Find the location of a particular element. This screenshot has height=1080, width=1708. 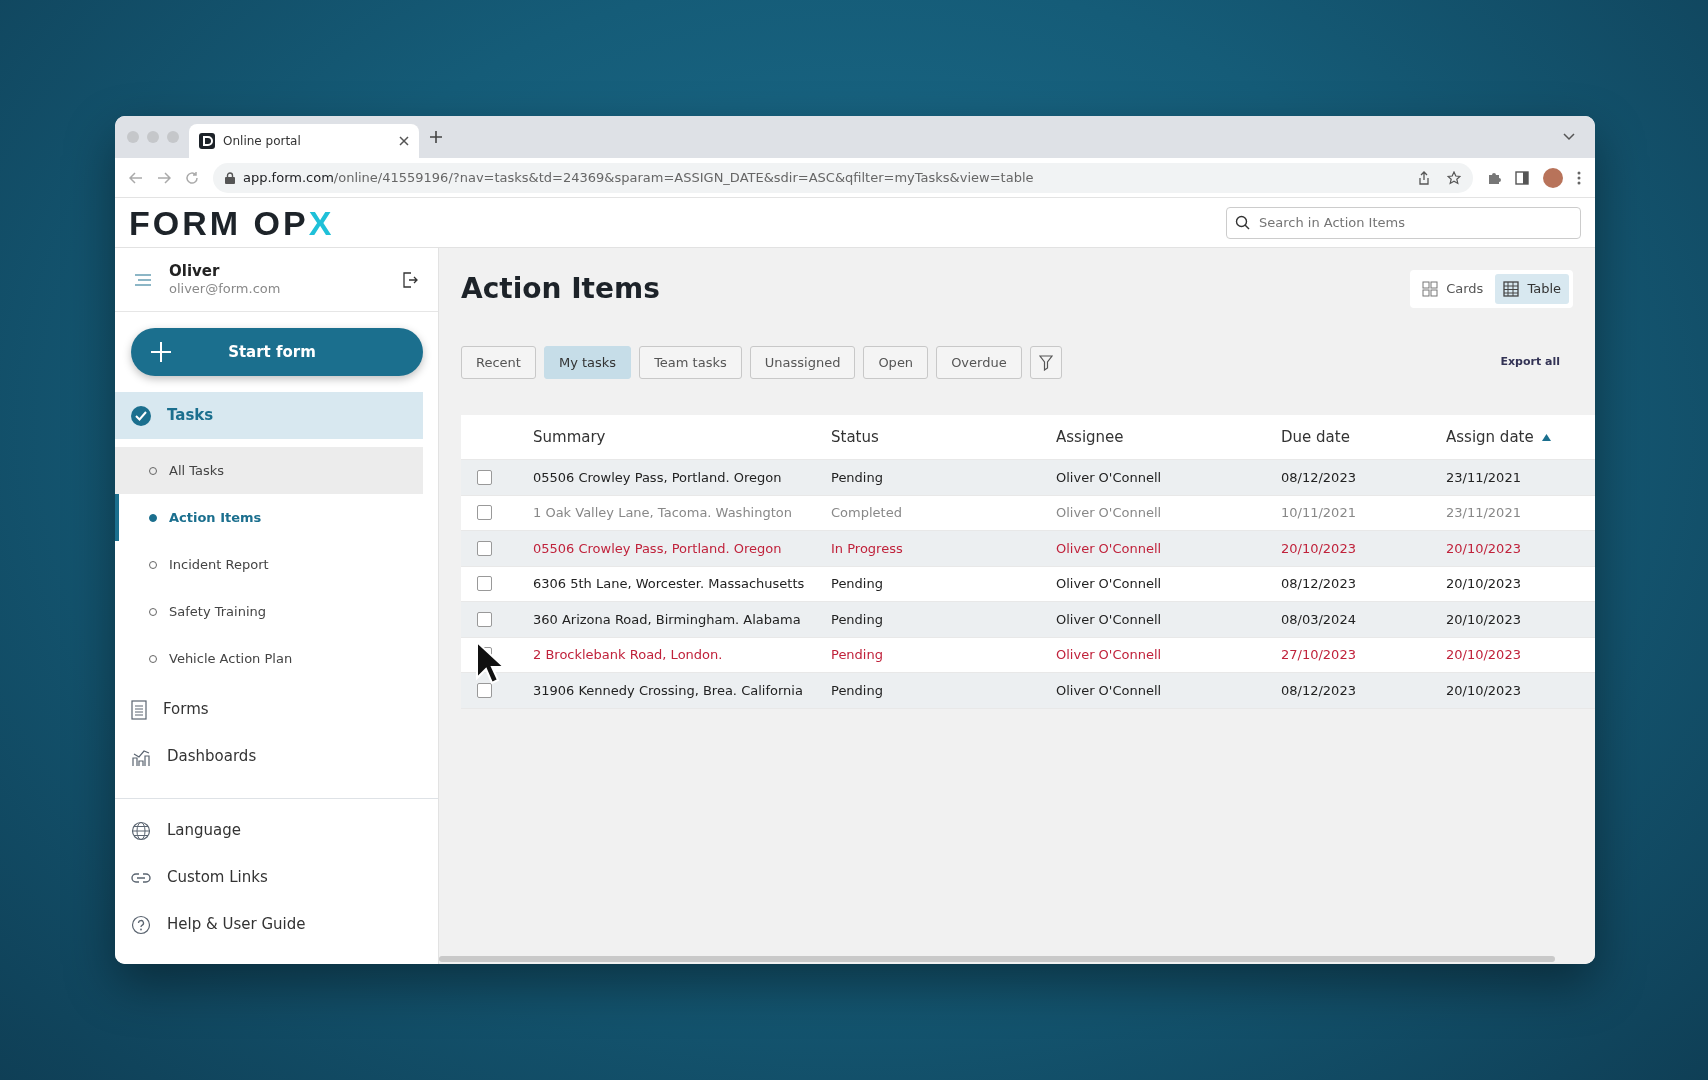

filter-tab: Team tasks is located at coordinates (690, 362).